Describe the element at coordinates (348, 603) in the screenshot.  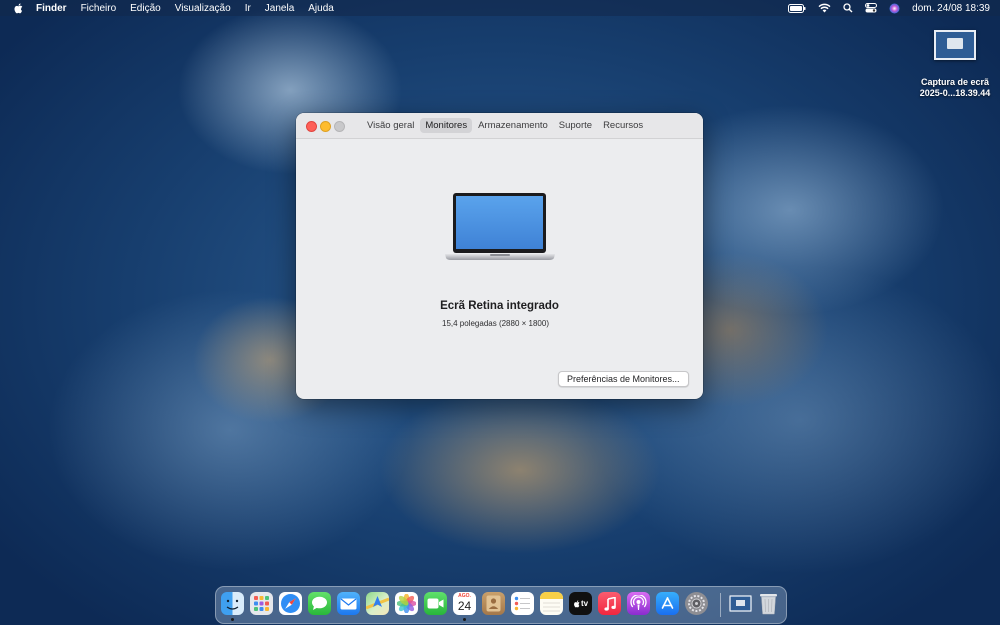
I see `dock-mail-icon` at that location.